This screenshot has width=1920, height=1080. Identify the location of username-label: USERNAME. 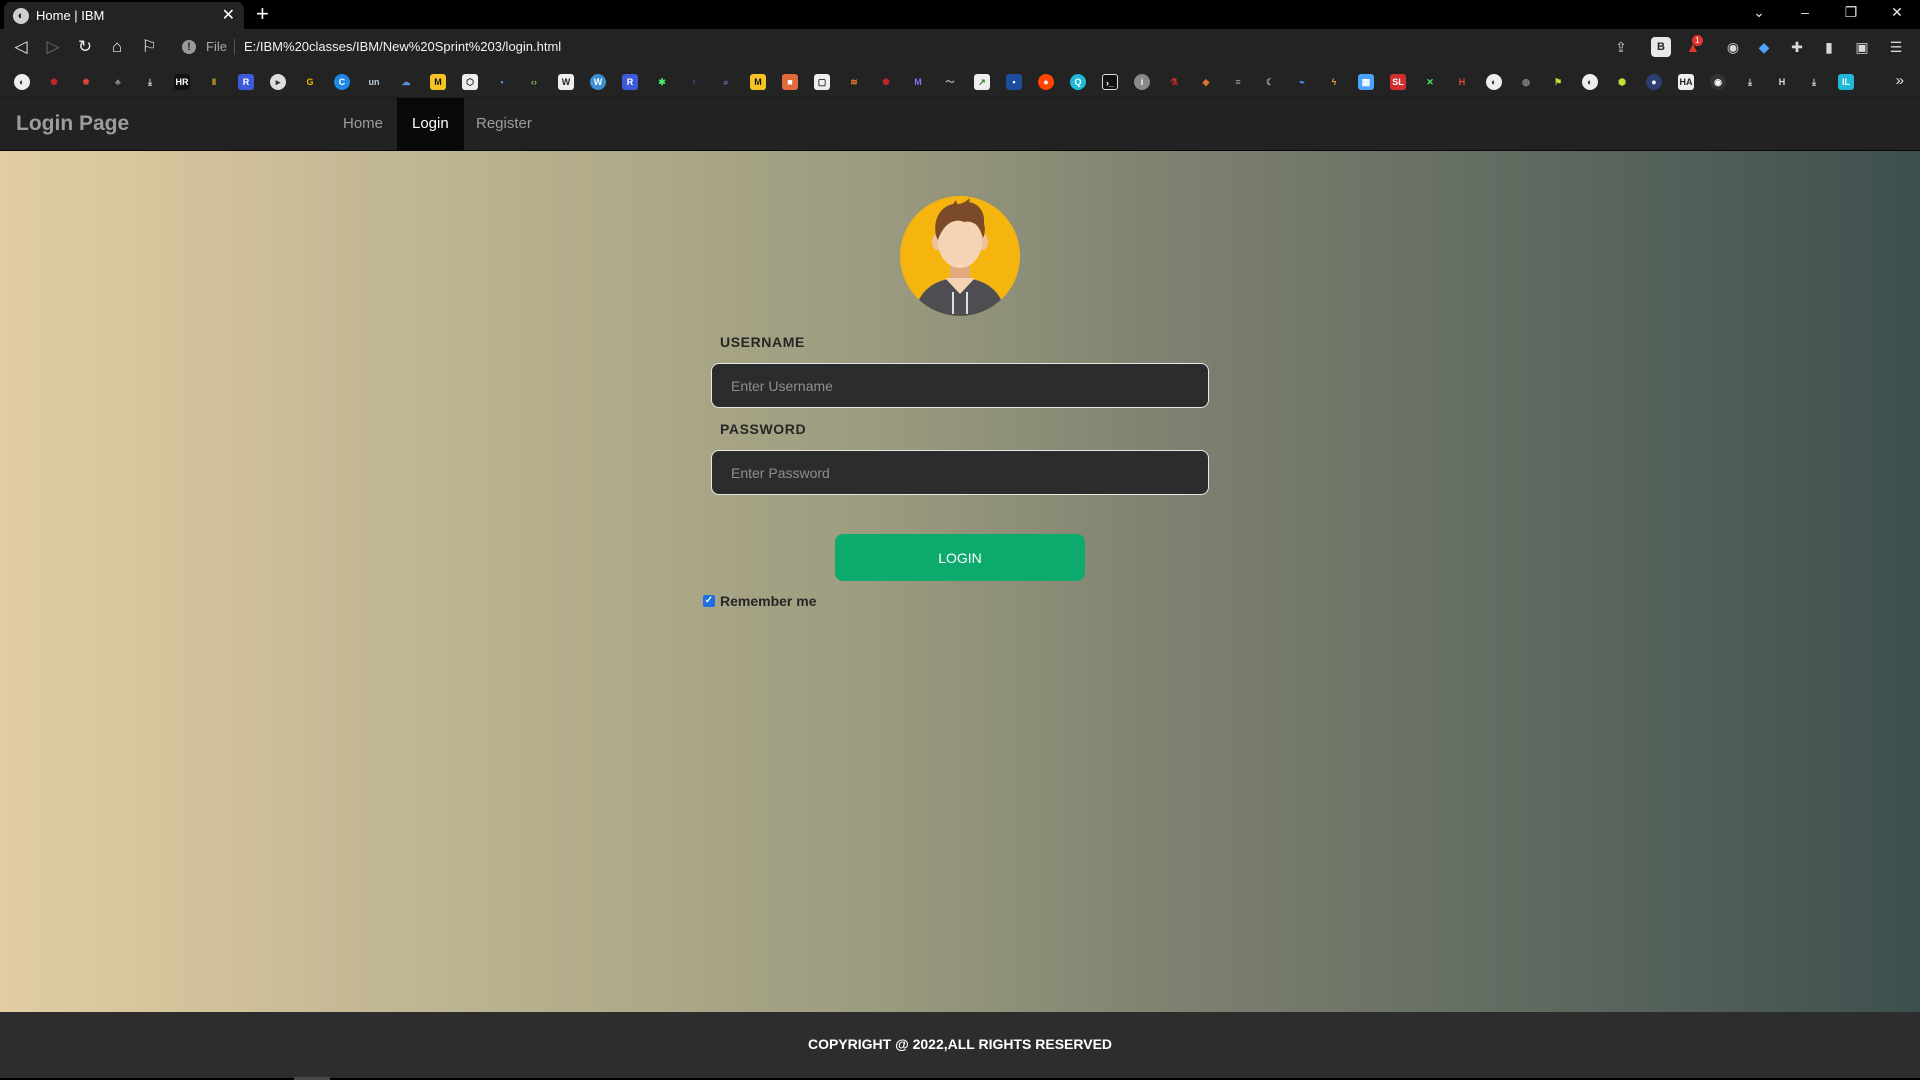
(762, 342).